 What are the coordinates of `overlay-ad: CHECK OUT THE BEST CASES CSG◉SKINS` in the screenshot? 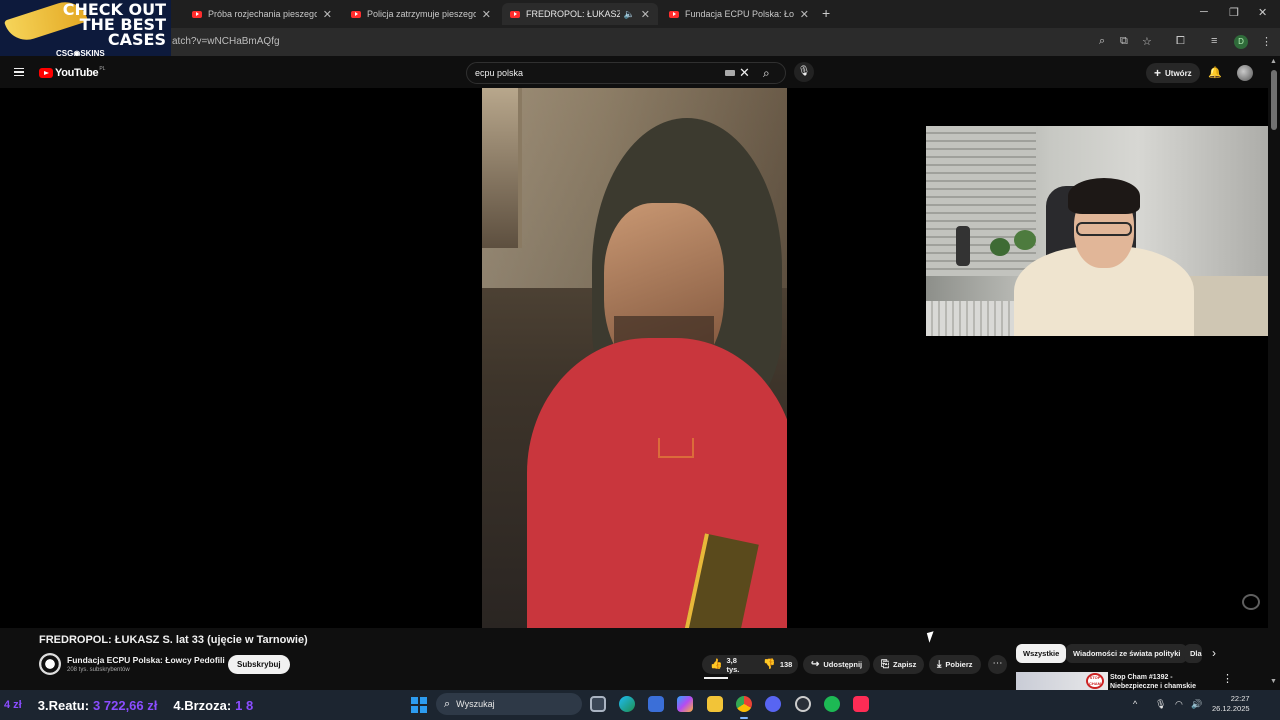 It's located at (85, 31).